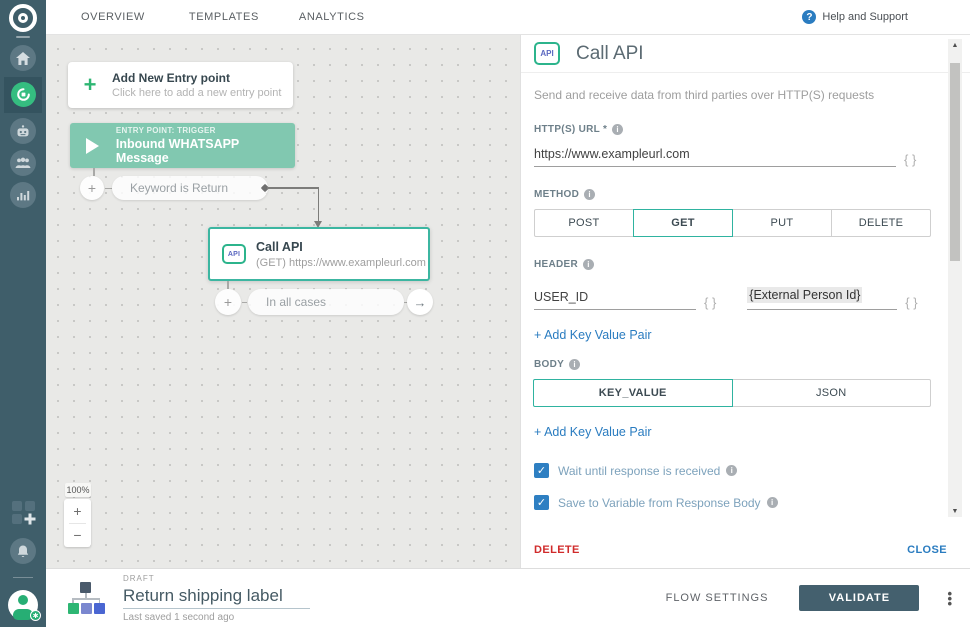  What do you see at coordinates (809, 17) in the screenshot?
I see `help-question-icon: ?` at bounding box center [809, 17].